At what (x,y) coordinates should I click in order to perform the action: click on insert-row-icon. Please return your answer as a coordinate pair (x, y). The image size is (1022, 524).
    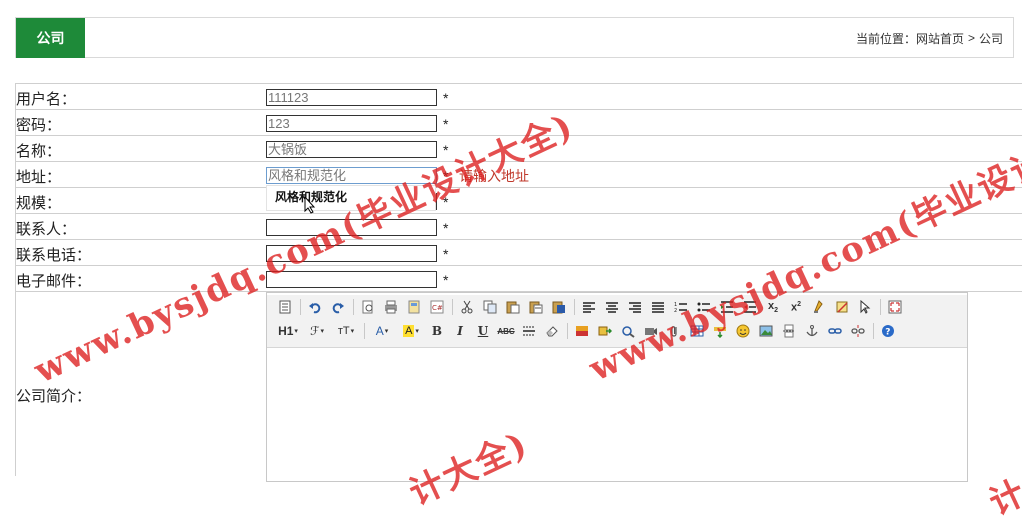
    Looking at the image, I should click on (720, 331).